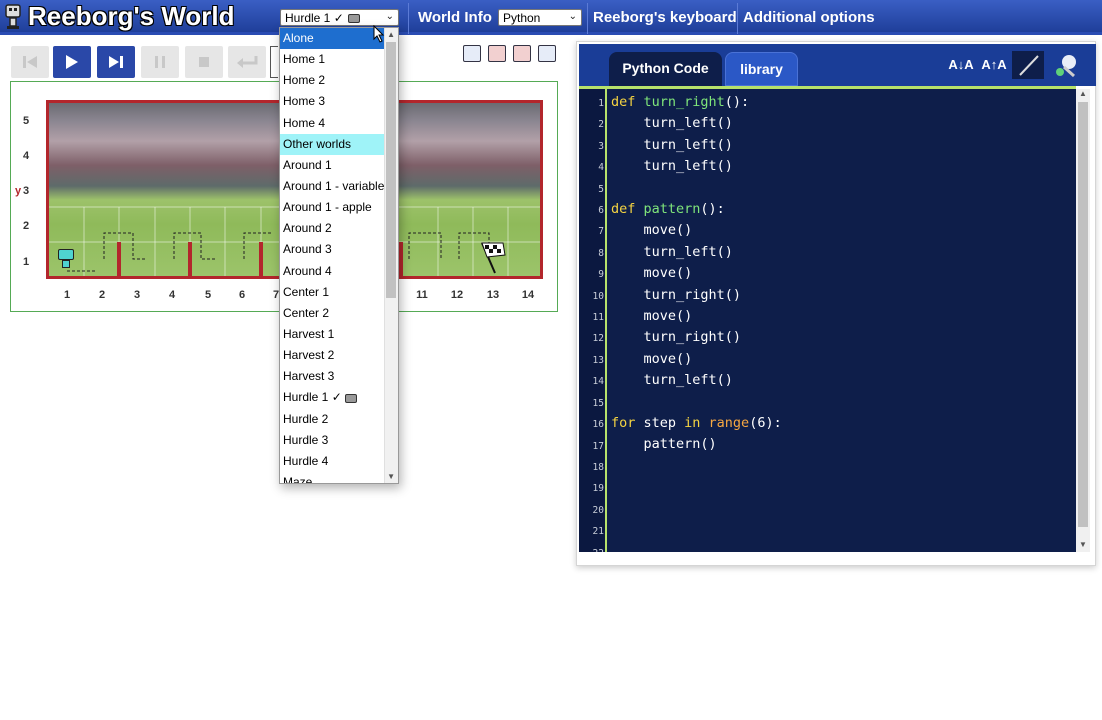 This screenshot has height=720, width=1102. I want to click on code-line: def turn_right():, so click(680, 102).